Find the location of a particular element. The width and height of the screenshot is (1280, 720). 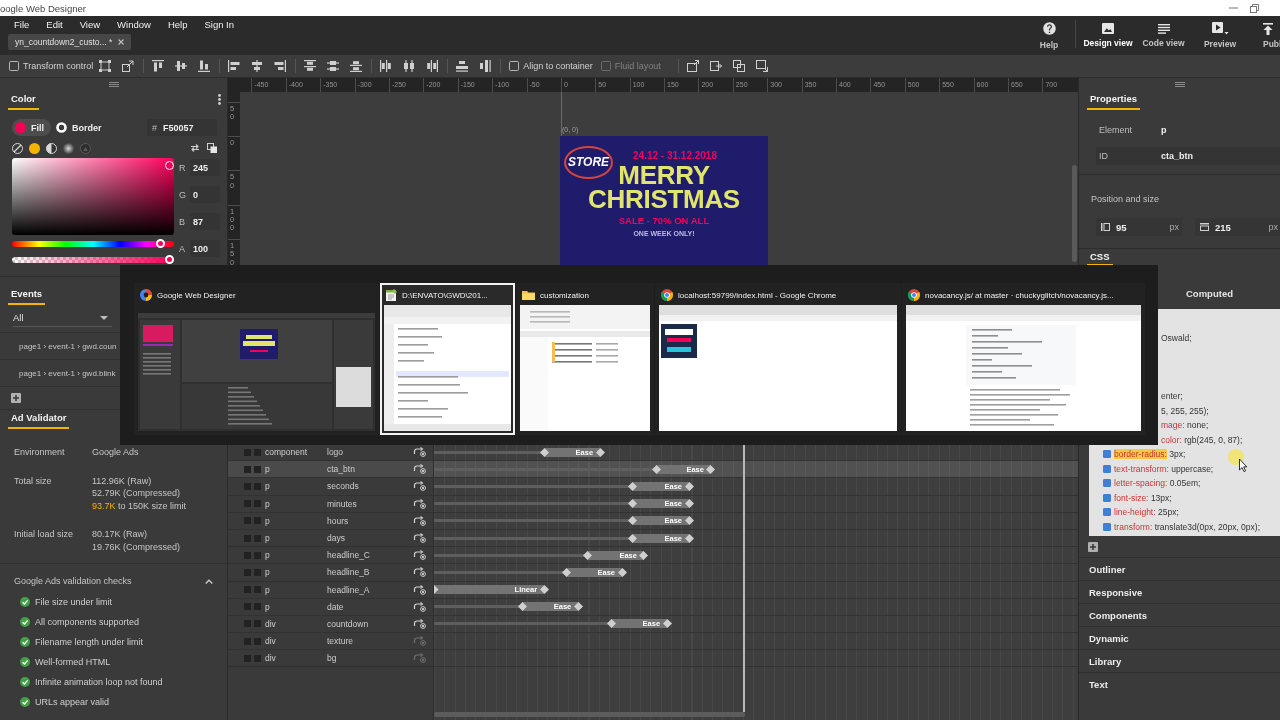

layer-row: p headline_B is located at coordinates (330, 573).